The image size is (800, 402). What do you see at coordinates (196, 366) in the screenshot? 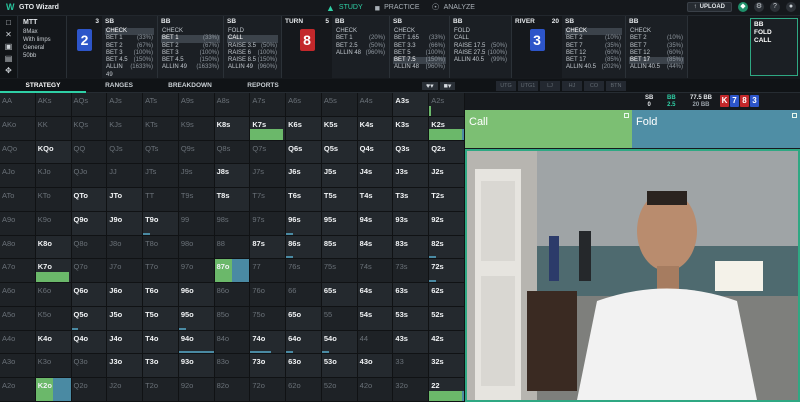
I see `hand-cell: 93o` at bounding box center [196, 366].